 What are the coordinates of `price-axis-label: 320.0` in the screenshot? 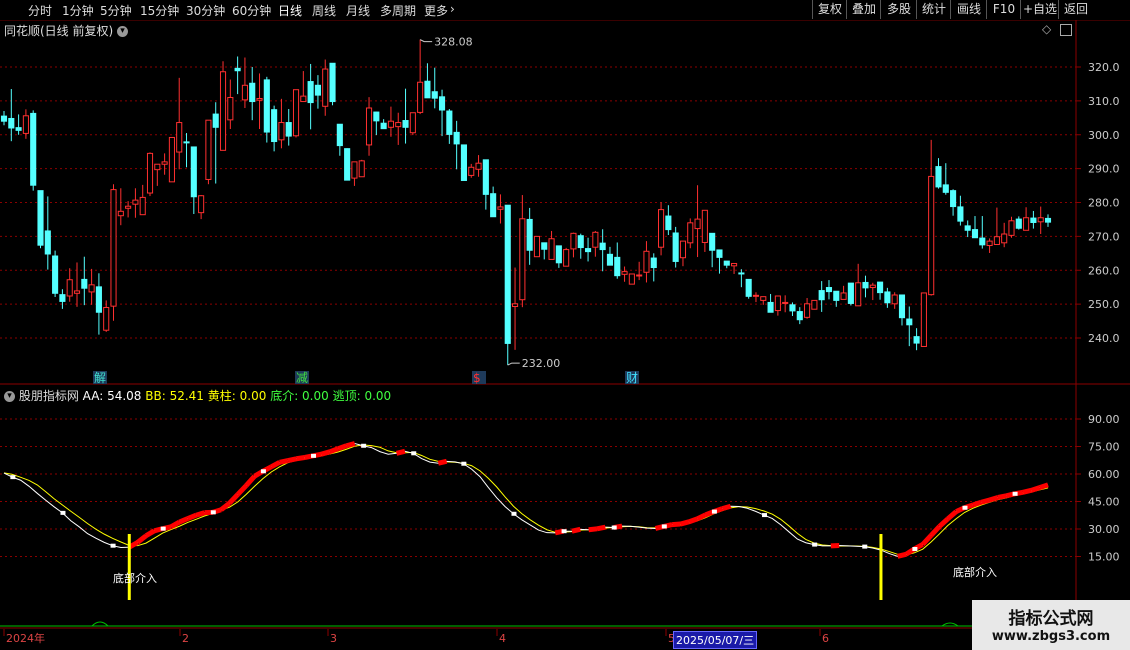 It's located at (1104, 67).